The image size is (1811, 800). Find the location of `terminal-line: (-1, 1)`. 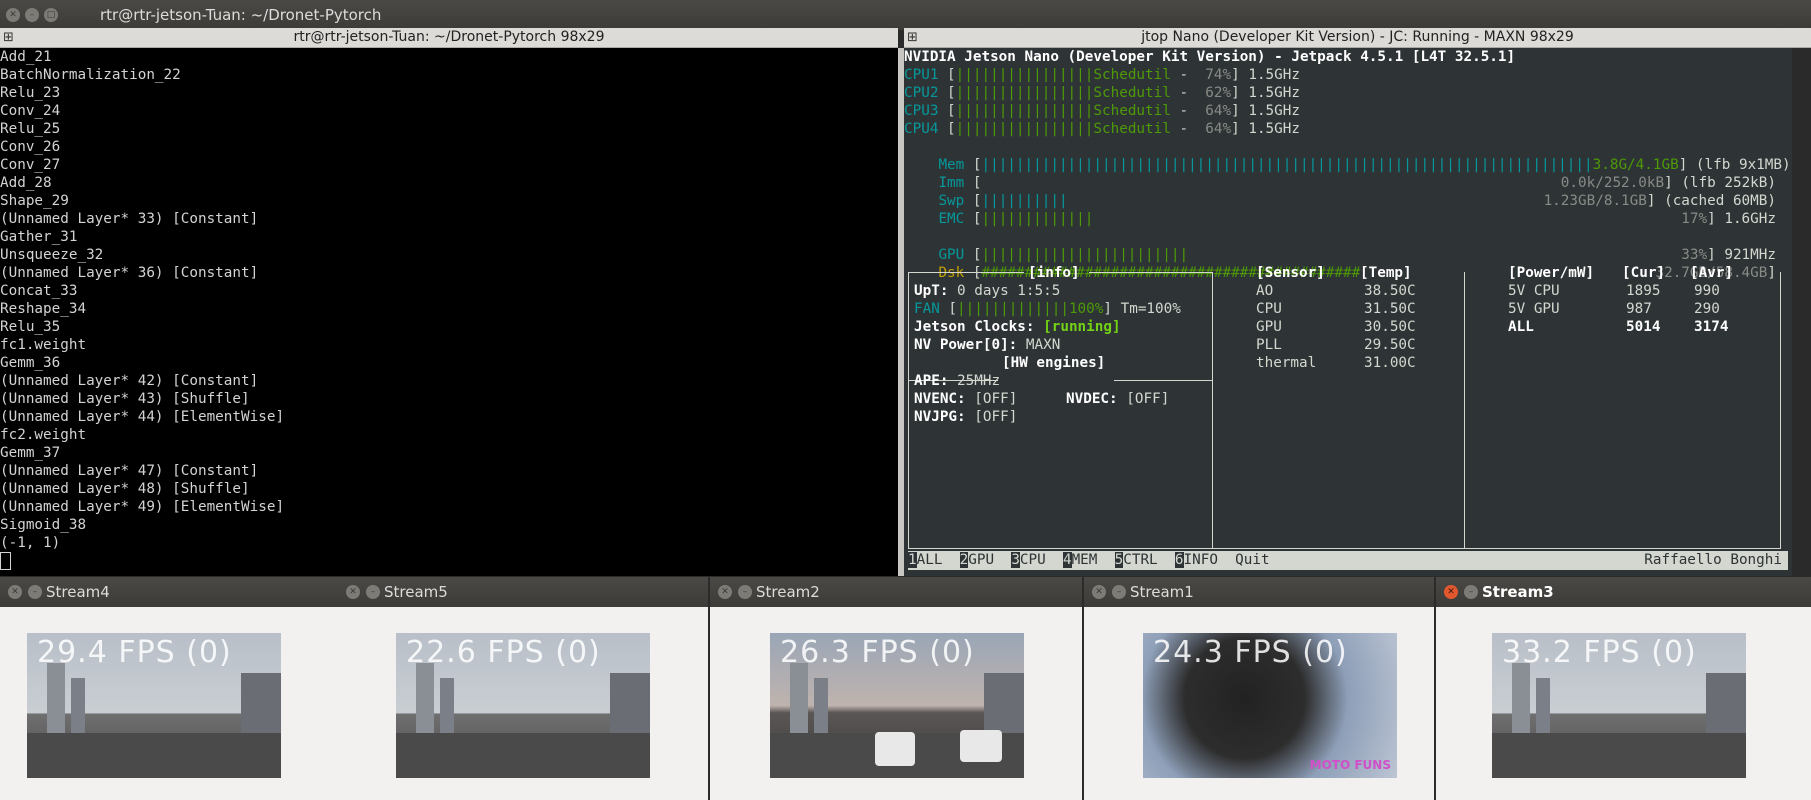

terminal-line: (-1, 1) is located at coordinates (30, 543).